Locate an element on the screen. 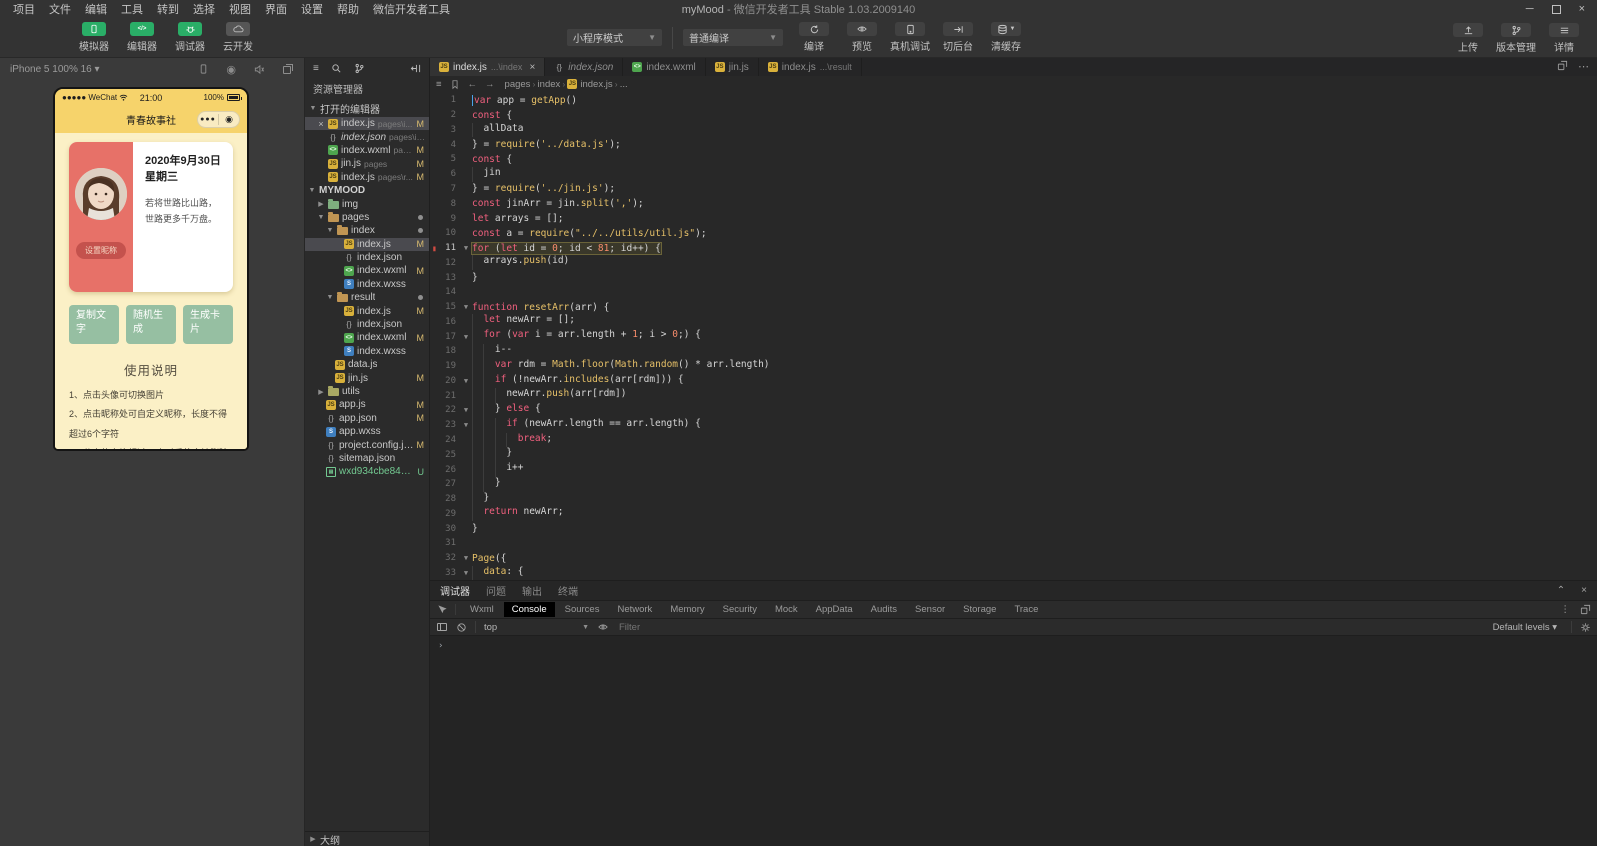 Image resolution: width=1597 pixels, height=846 pixels. toolbar-button-云开发: 云开发 is located at coordinates (238, 37).